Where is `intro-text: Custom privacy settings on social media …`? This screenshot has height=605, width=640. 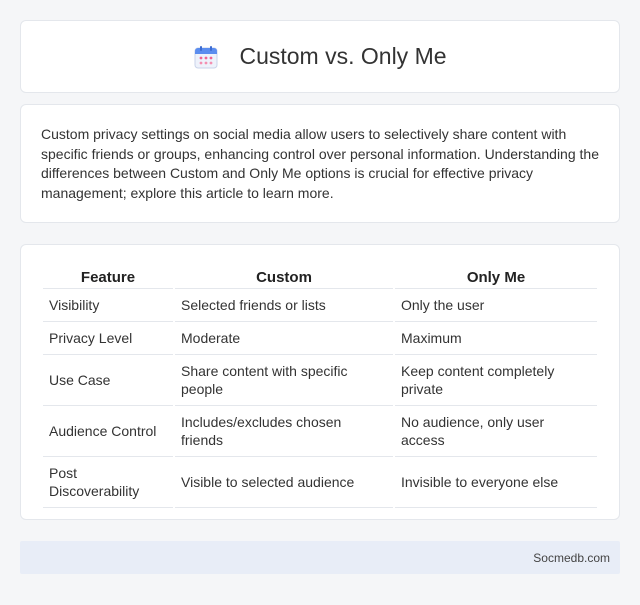
intro-text: Custom privacy settings on social media … is located at coordinates (320, 163).